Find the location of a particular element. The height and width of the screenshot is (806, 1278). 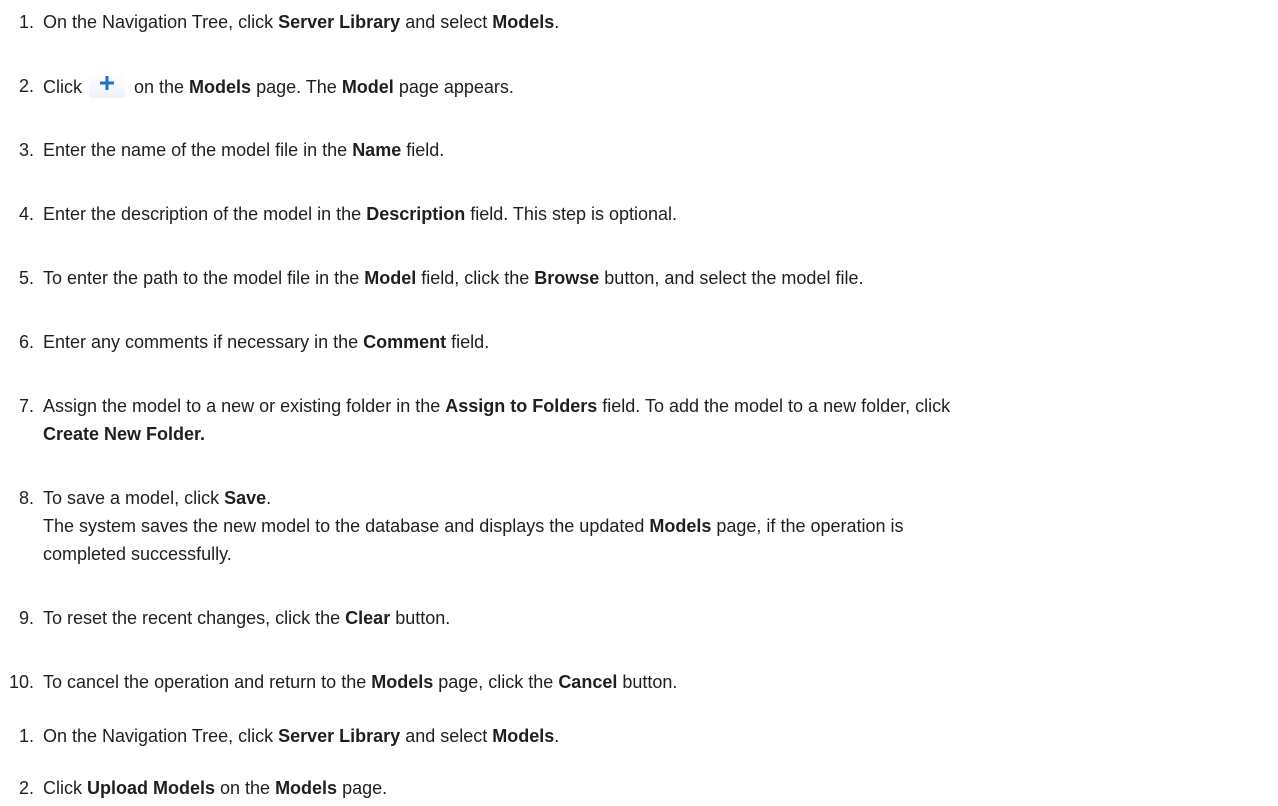

step-number: 3. is located at coordinates (26, 150).